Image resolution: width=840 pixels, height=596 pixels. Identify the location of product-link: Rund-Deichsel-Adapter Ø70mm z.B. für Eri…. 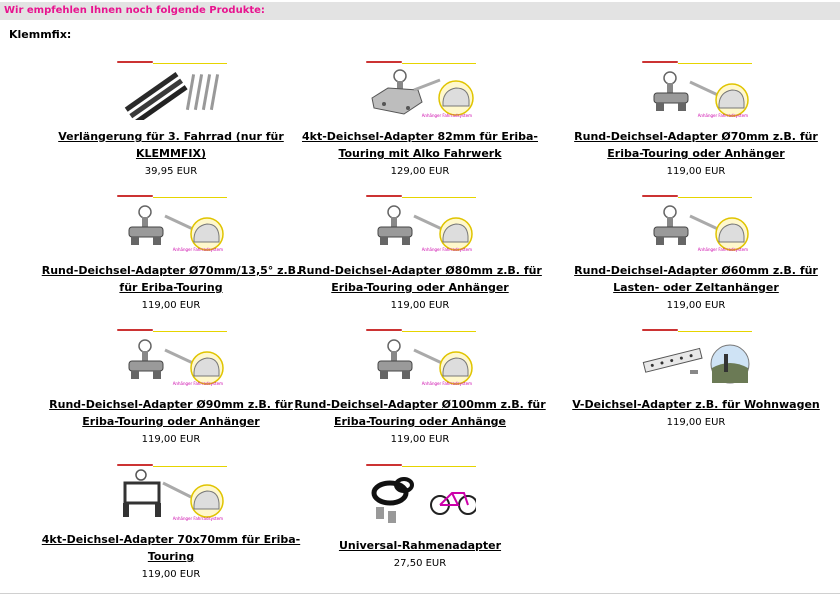
(696, 145).